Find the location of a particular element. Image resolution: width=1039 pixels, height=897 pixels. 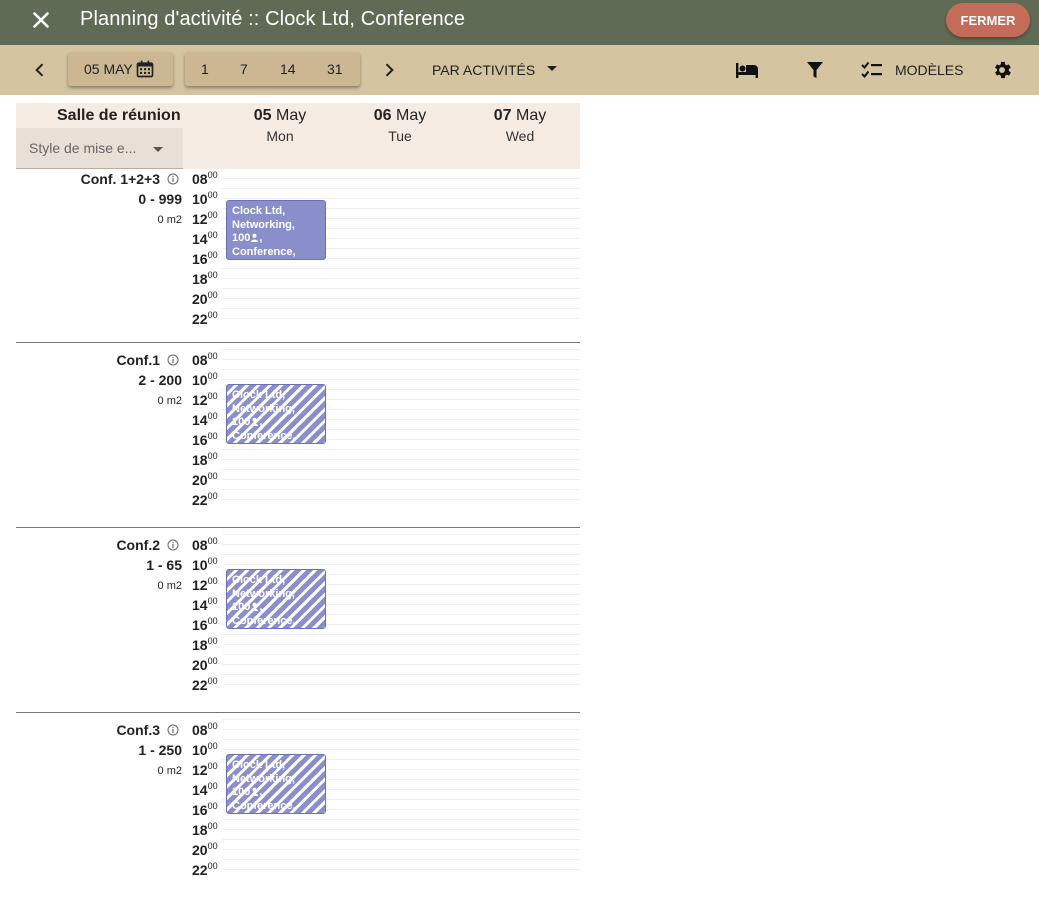

checklist-icon is located at coordinates (872, 70).